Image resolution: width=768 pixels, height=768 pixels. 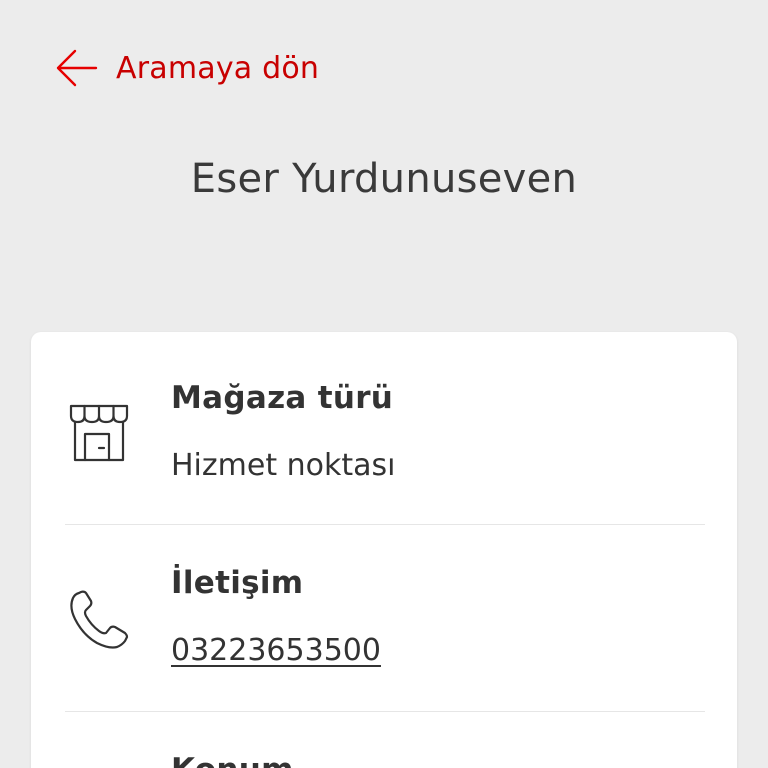 What do you see at coordinates (237, 583) in the screenshot?
I see `contact-title: İletişim` at bounding box center [237, 583].